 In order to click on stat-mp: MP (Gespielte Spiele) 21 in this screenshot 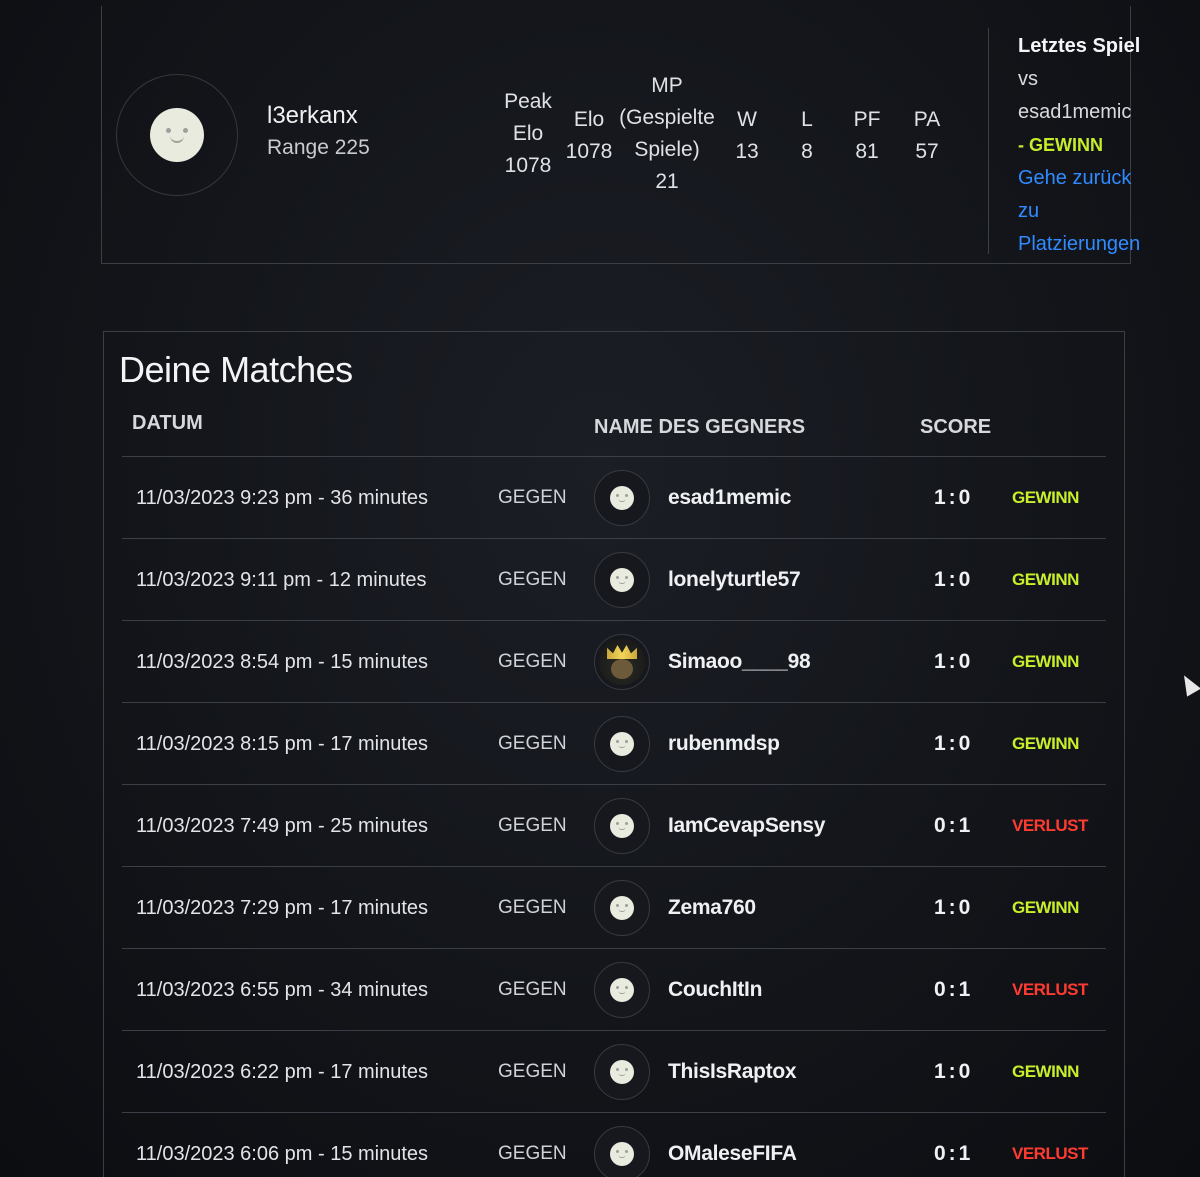, I will do `click(667, 133)`.